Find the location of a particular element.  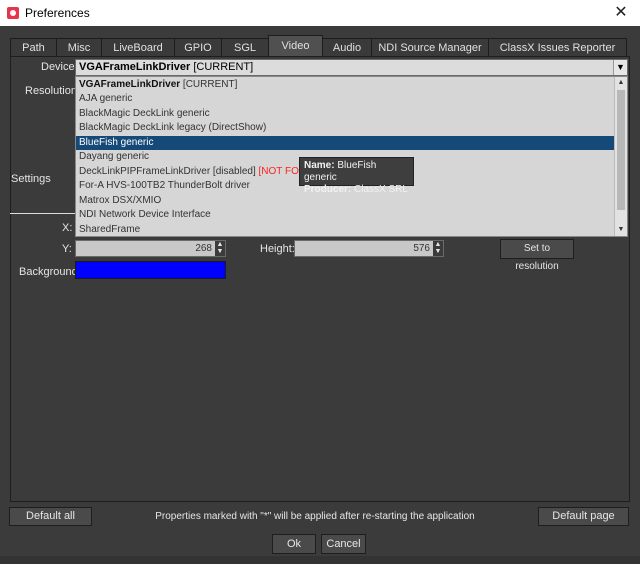

tab-audio: Audio is located at coordinates (347, 47).